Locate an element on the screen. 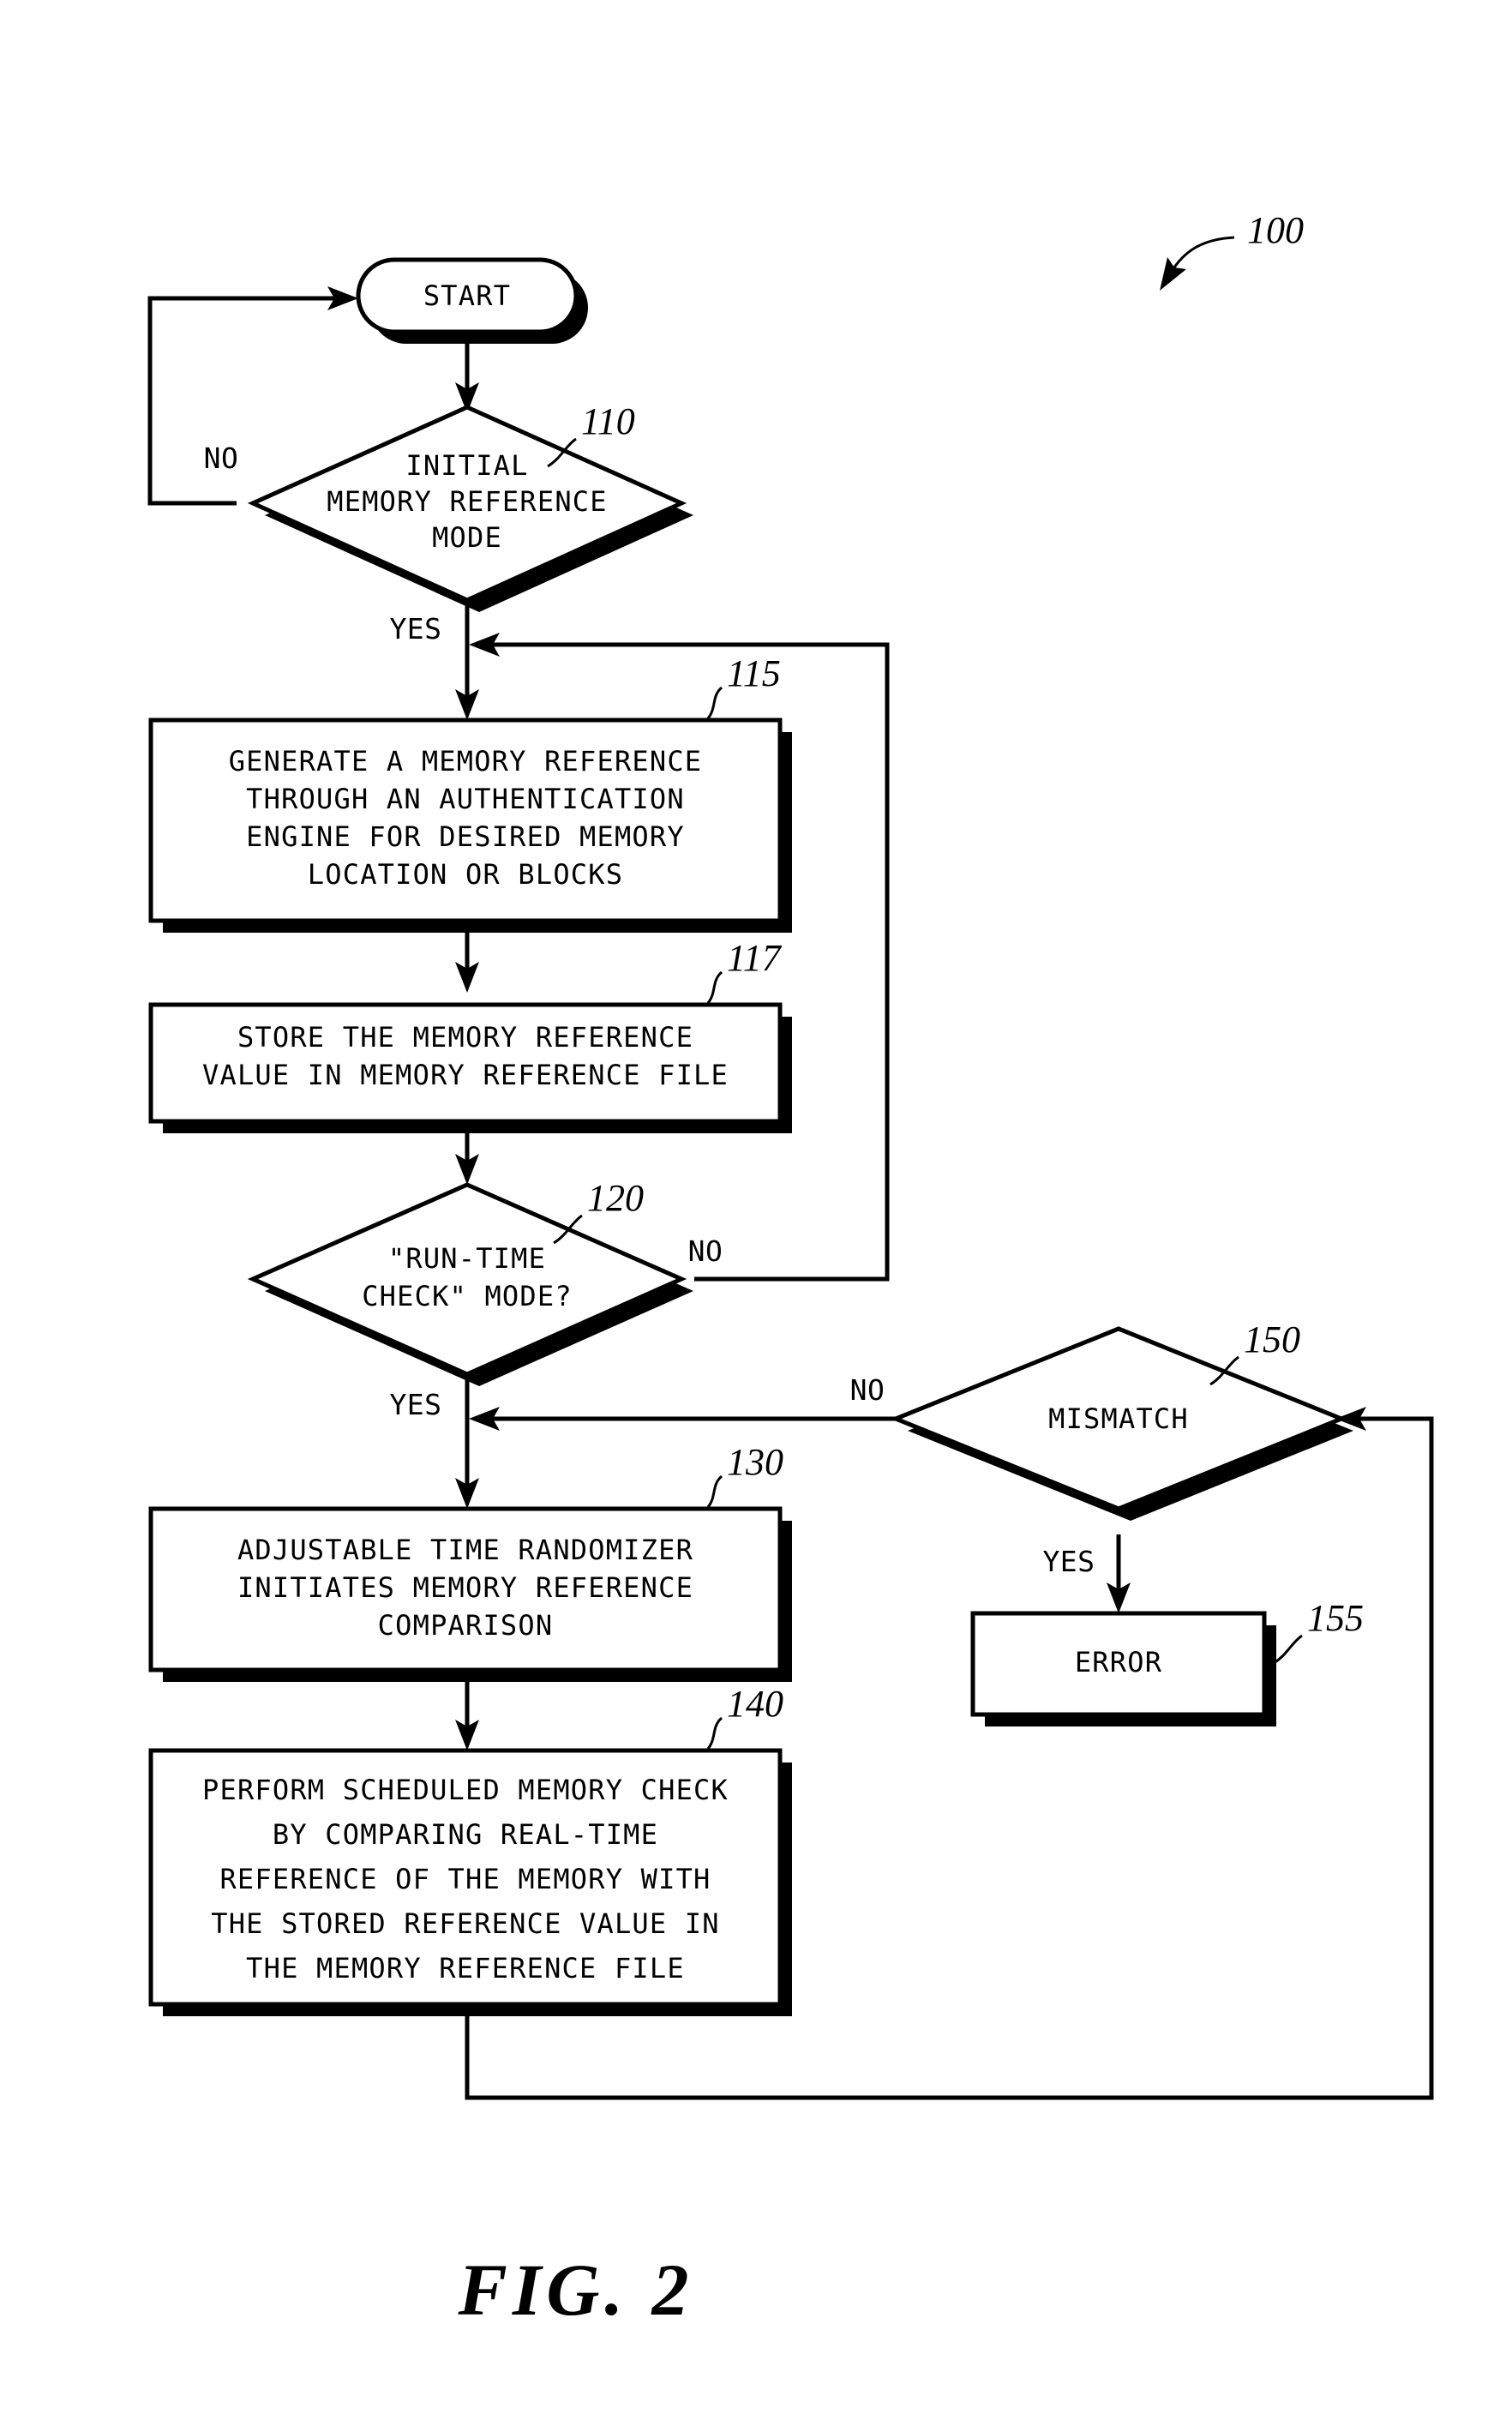  connector-150-no-to-yes-path is located at coordinates (687, 1419).